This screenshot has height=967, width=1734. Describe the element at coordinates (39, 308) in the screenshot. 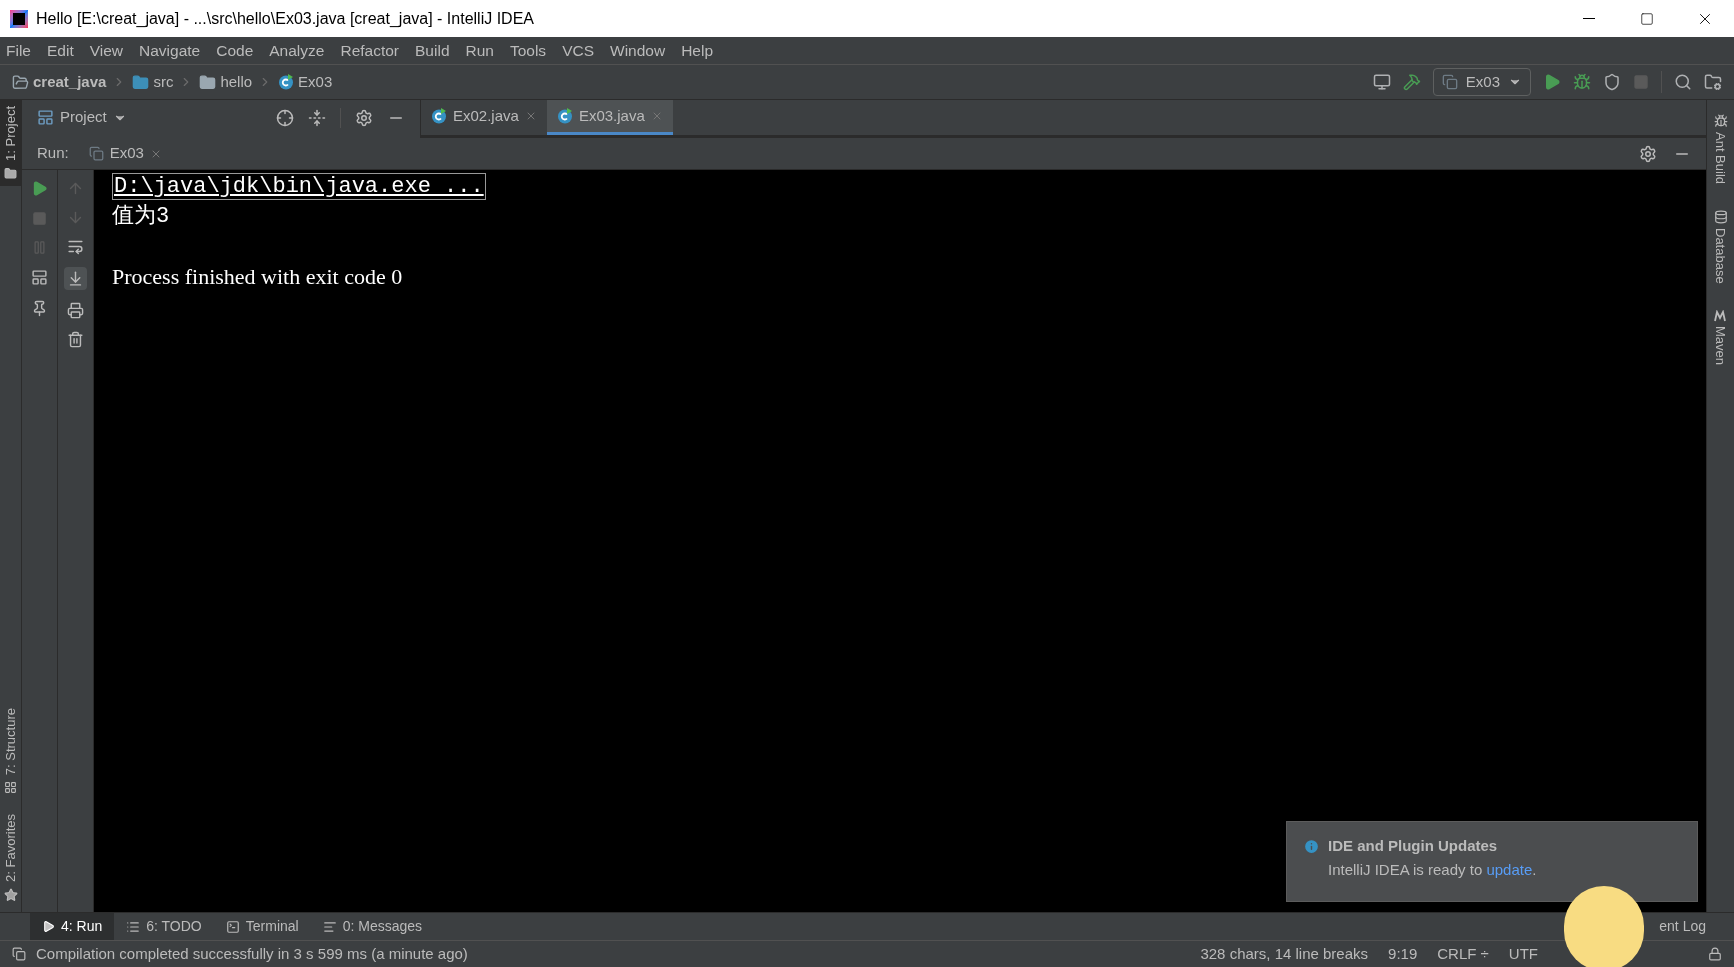

I see `pin-icon` at that location.